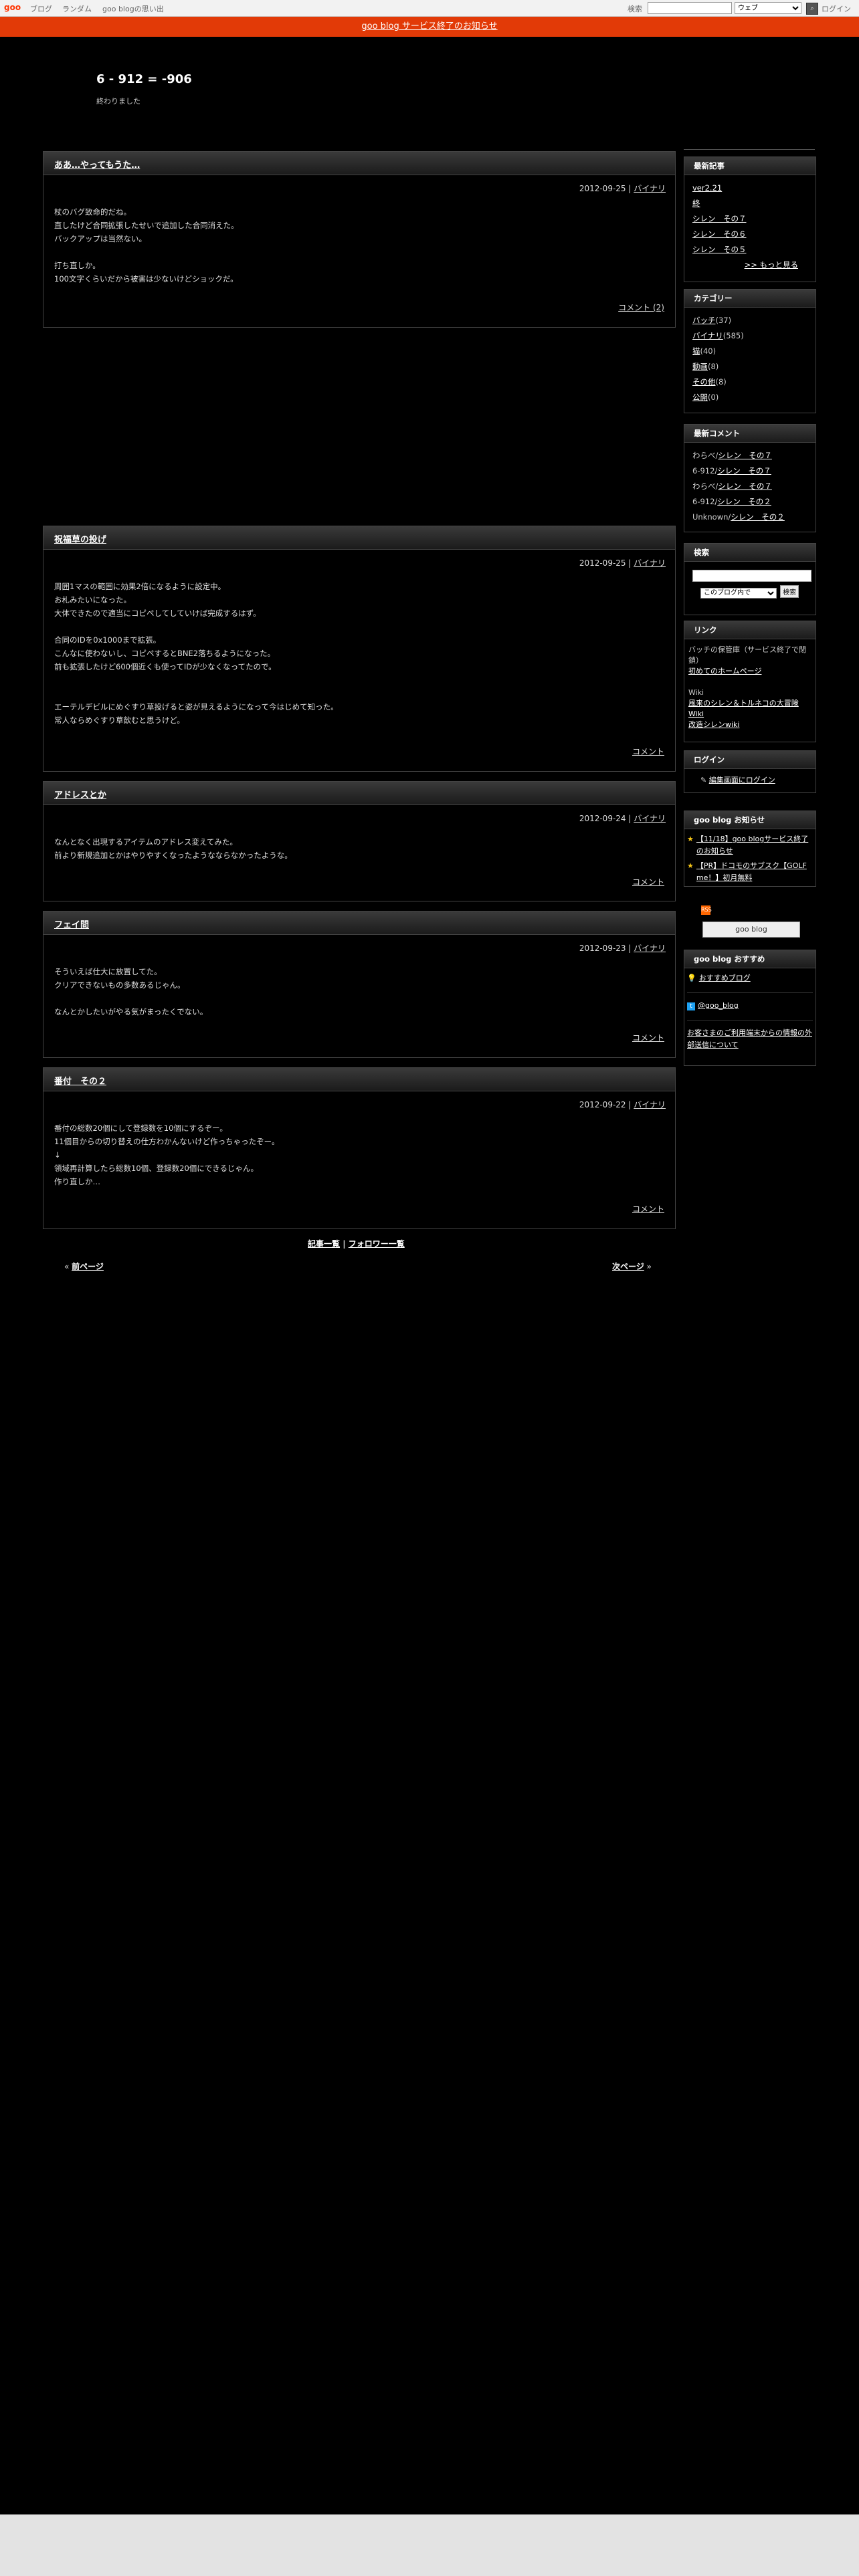 The width and height of the screenshot is (859, 2576). I want to click on search-label: 検索, so click(635, 9).